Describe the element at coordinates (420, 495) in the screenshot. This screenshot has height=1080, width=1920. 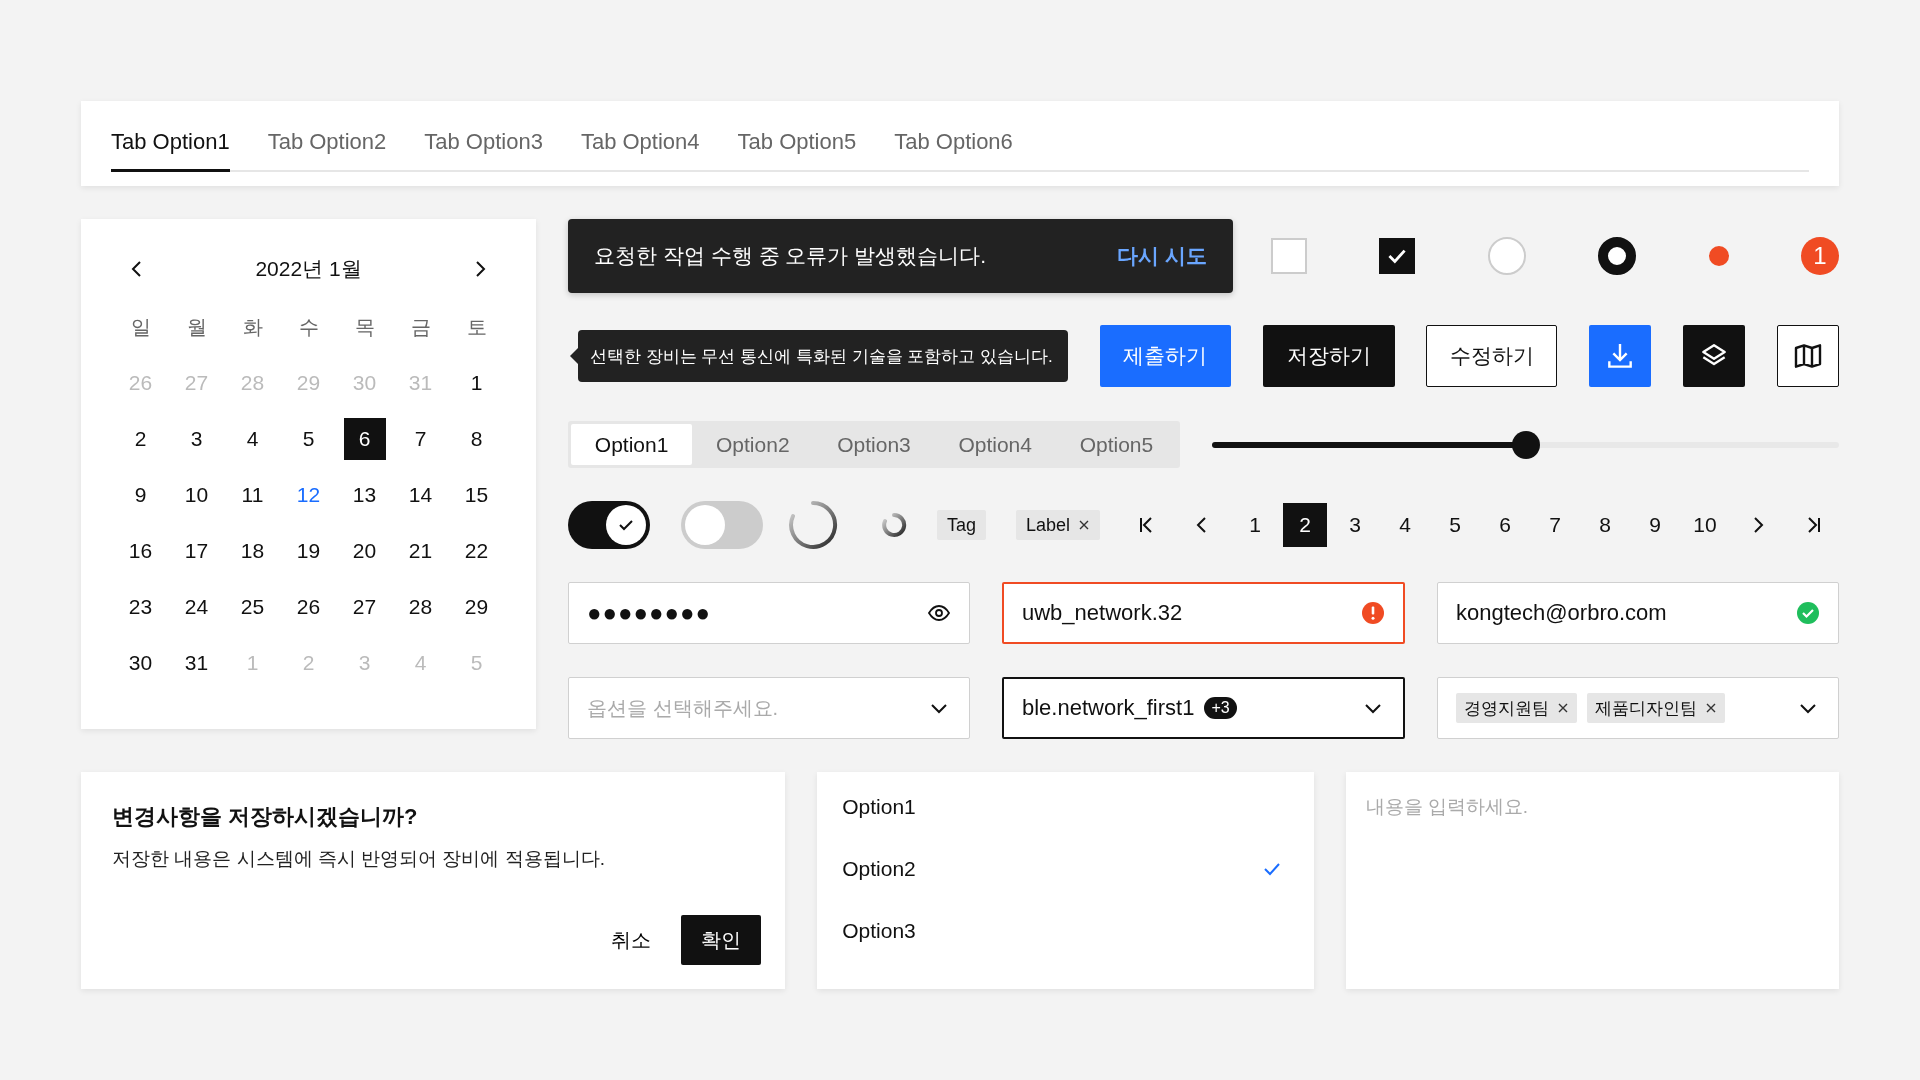
I see `calendar-day: 14` at that location.